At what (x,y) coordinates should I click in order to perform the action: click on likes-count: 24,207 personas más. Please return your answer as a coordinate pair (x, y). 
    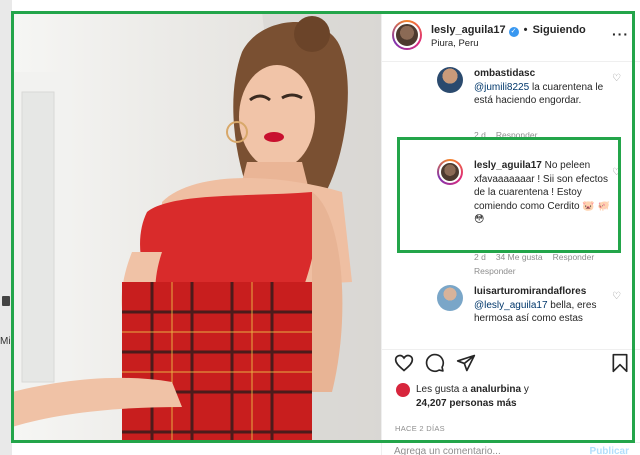
    Looking at the image, I should click on (466, 403).